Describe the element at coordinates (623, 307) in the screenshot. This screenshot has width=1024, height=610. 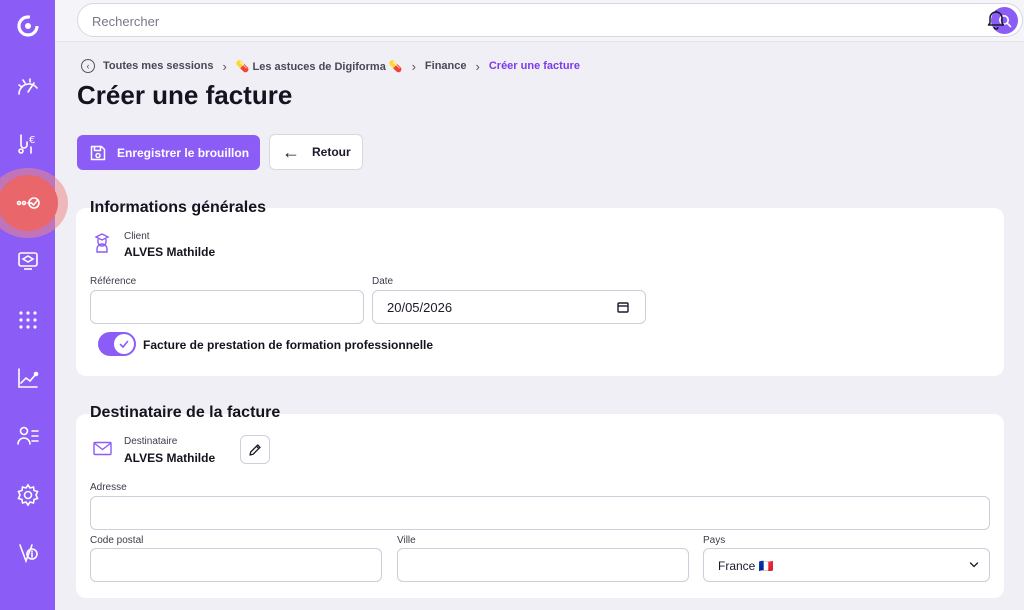
I see `calendar-icon` at that location.